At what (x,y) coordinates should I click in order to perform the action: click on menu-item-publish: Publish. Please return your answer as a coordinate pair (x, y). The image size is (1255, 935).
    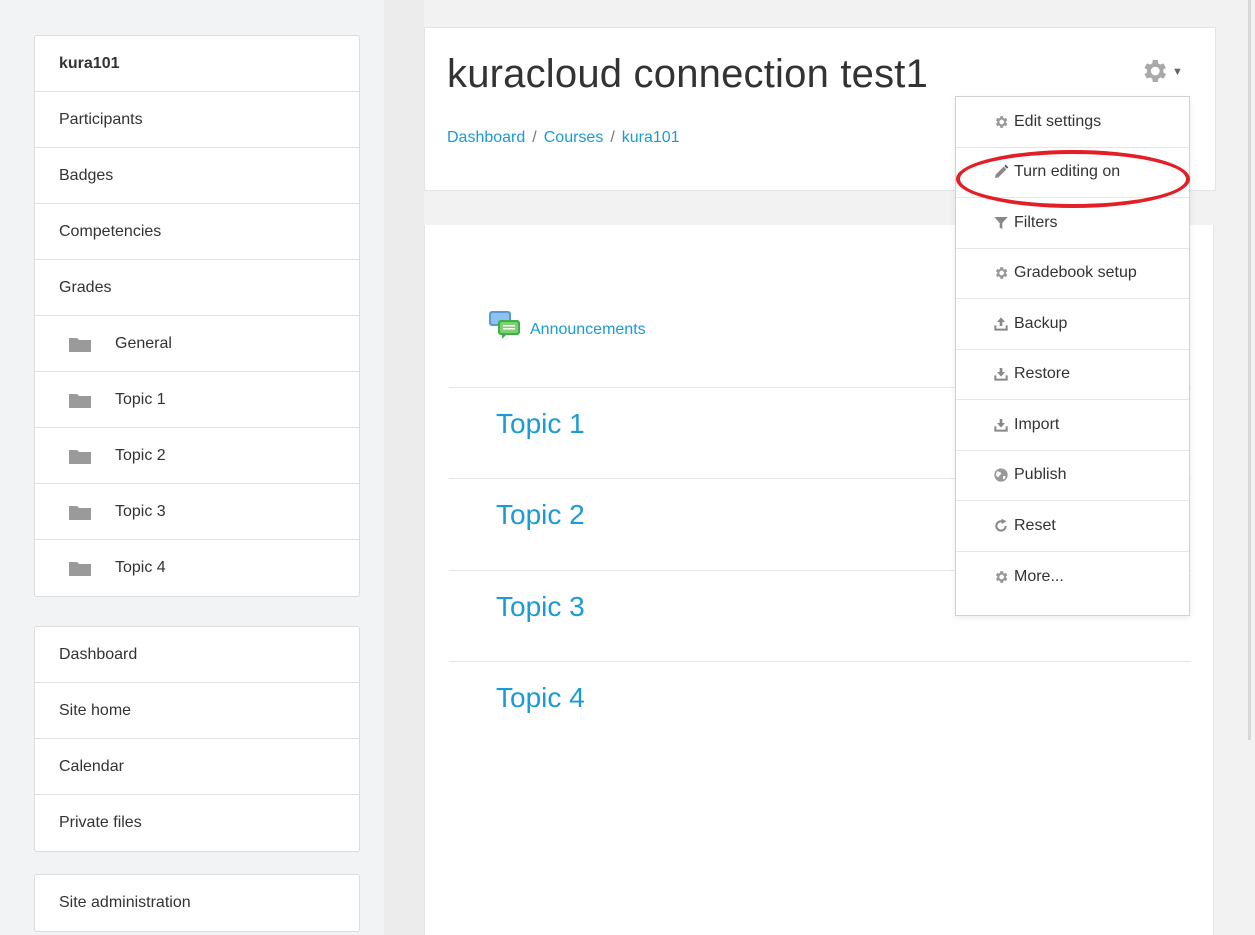
    Looking at the image, I should click on (1072, 476).